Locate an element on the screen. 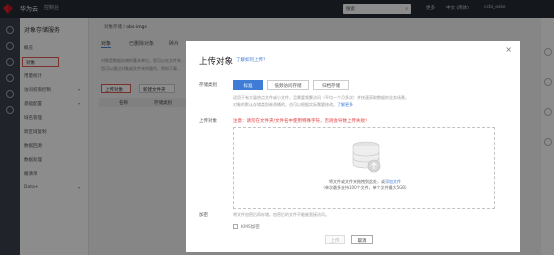  upload-label: 上传对象 is located at coordinates (208, 121).